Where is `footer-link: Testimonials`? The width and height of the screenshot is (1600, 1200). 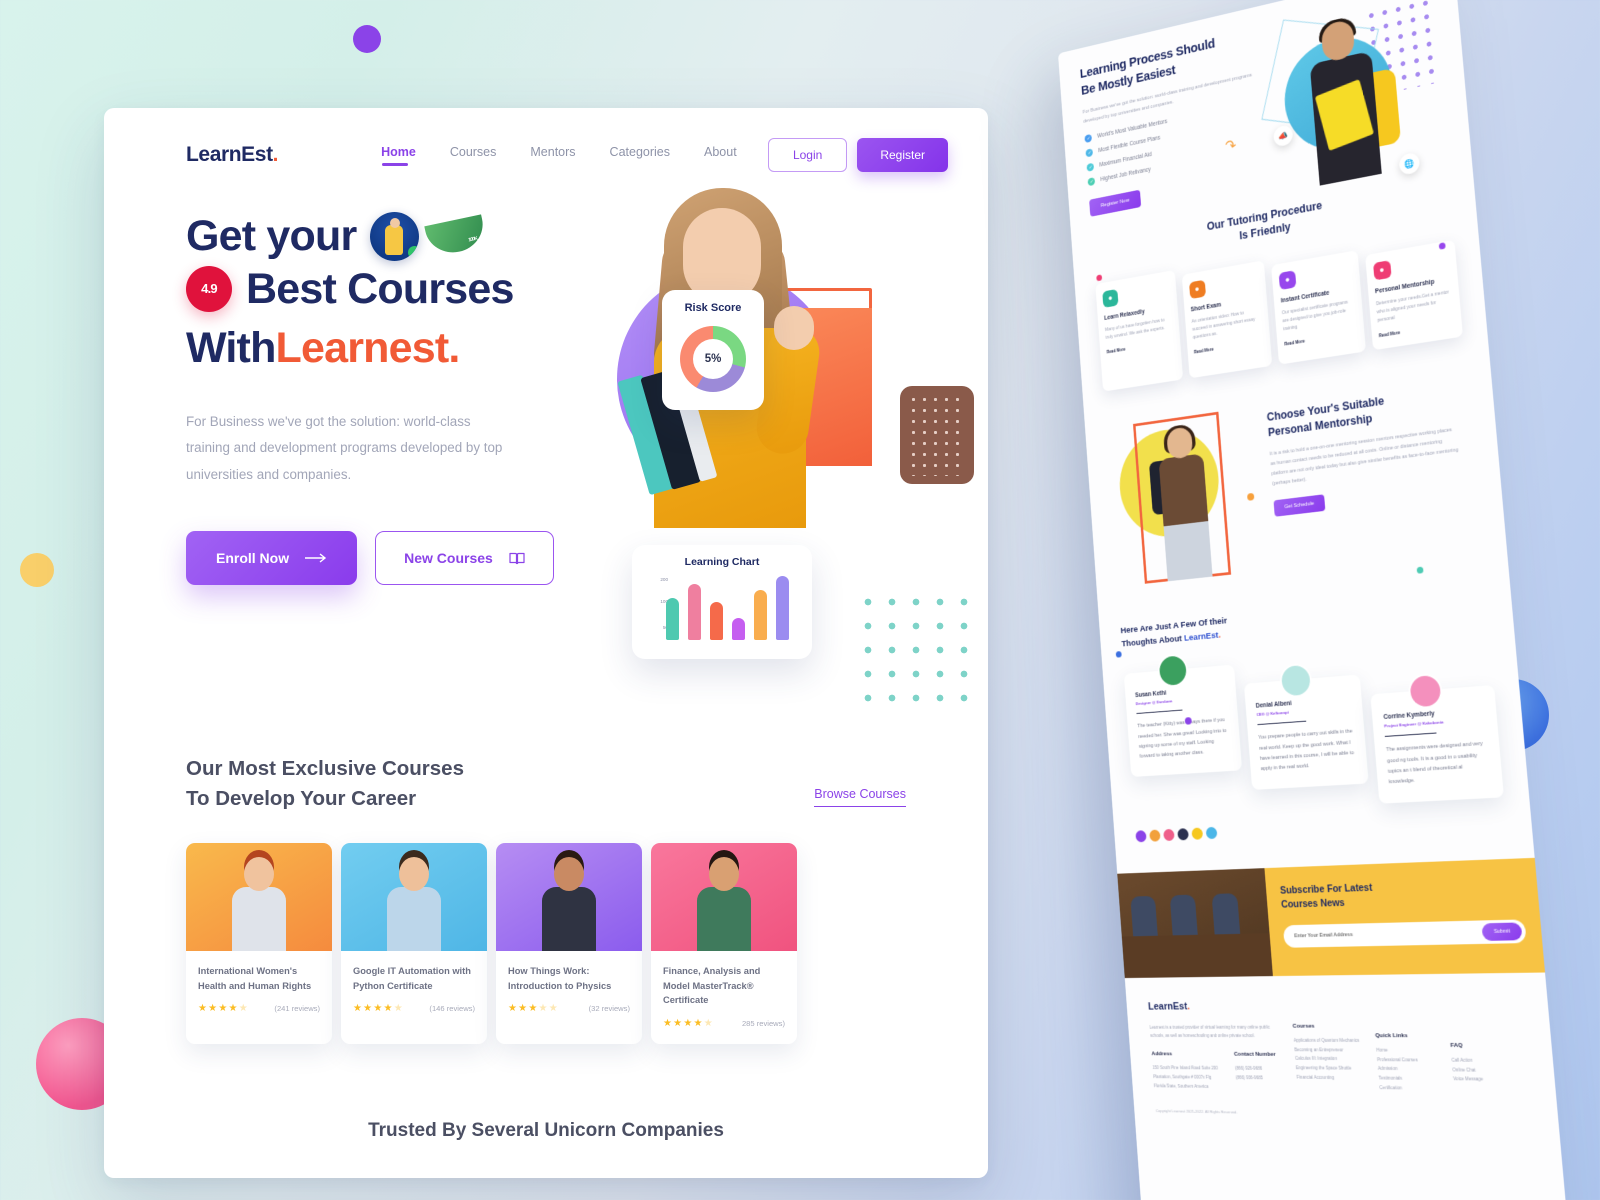
footer-link: Testimonials is located at coordinates (1407, 1079).